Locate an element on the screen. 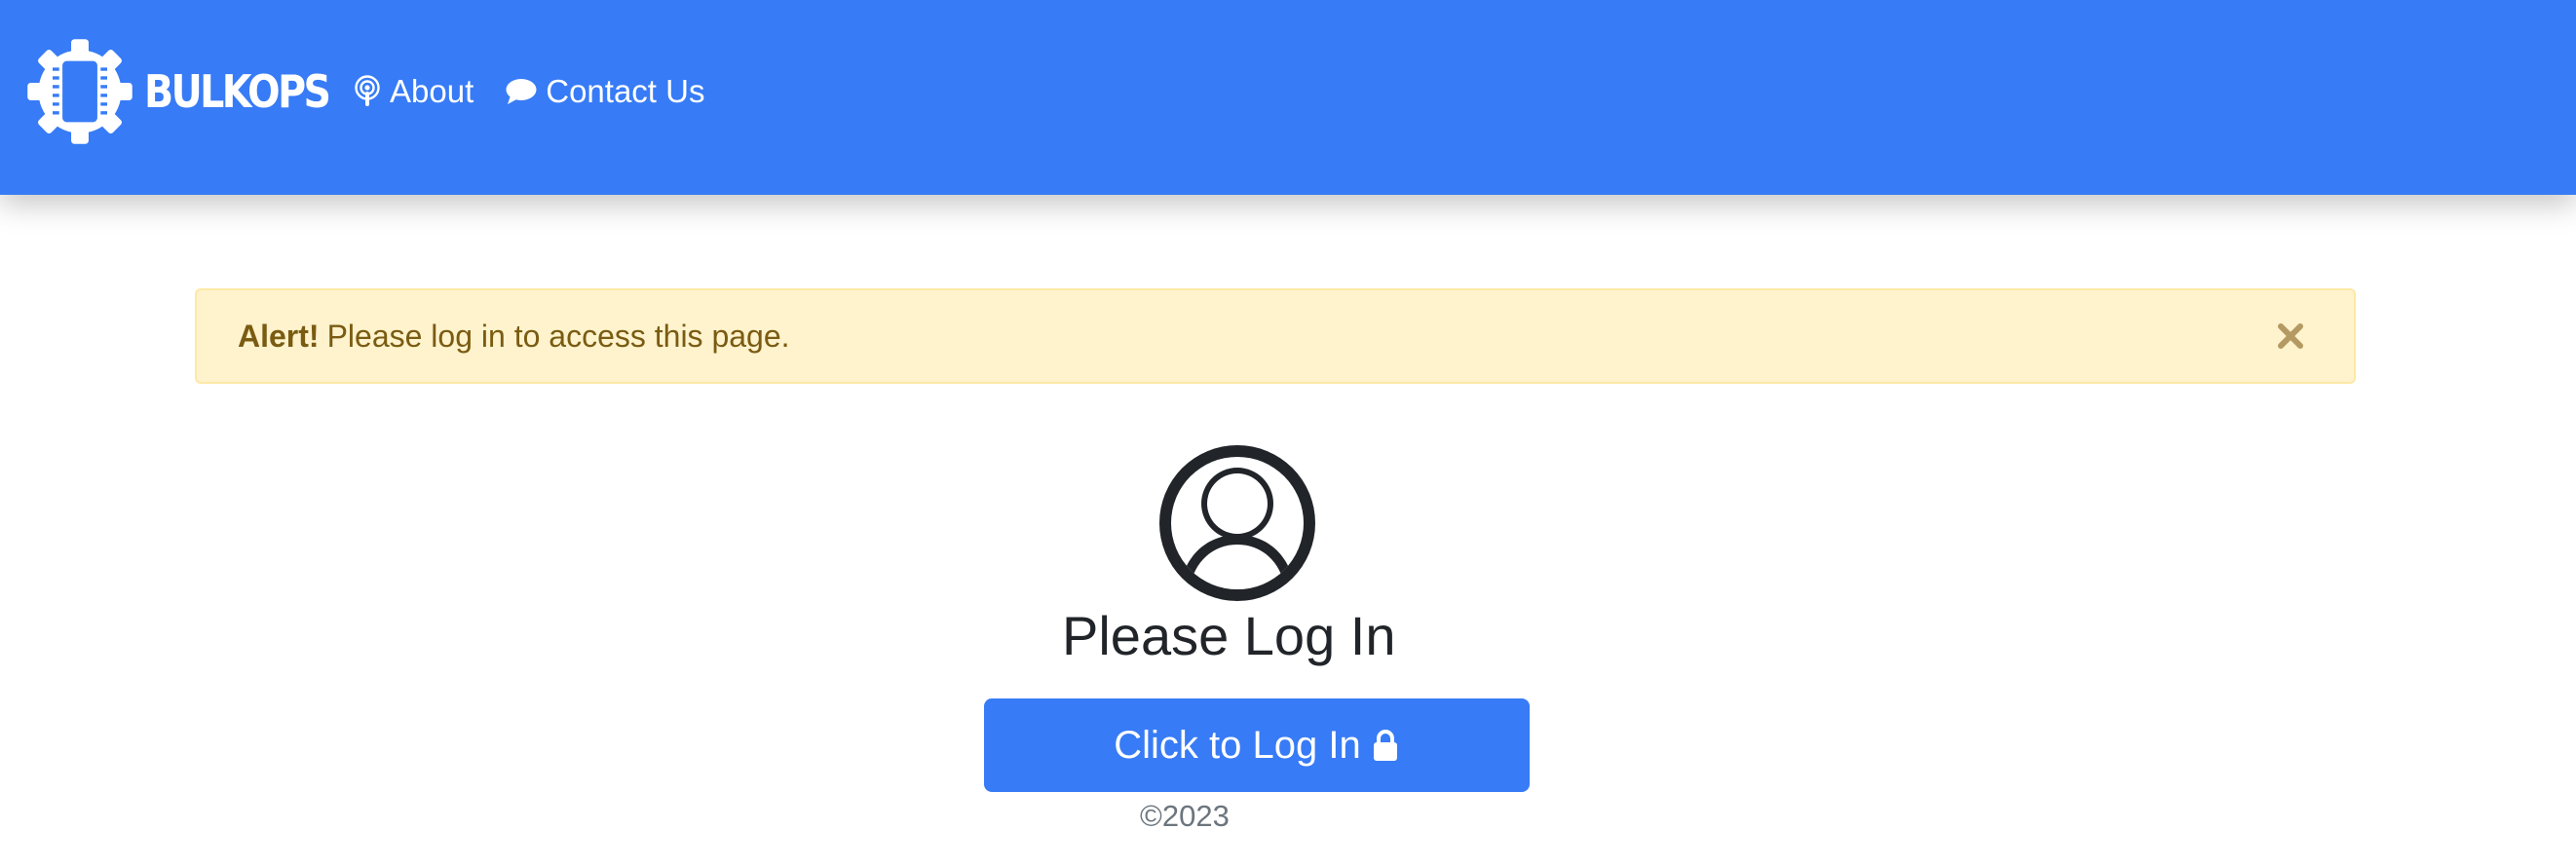 This screenshot has width=2576, height=867. podcast-icon is located at coordinates (367, 91).